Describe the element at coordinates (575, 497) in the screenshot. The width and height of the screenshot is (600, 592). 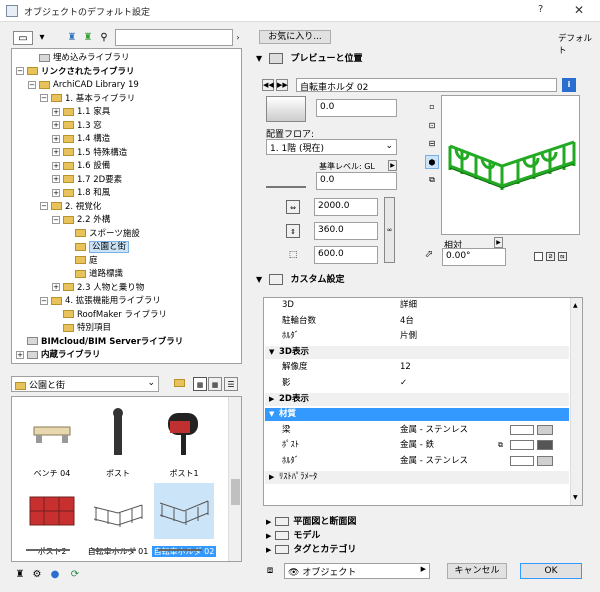
I see `scroll-down-icon: ▼` at that location.